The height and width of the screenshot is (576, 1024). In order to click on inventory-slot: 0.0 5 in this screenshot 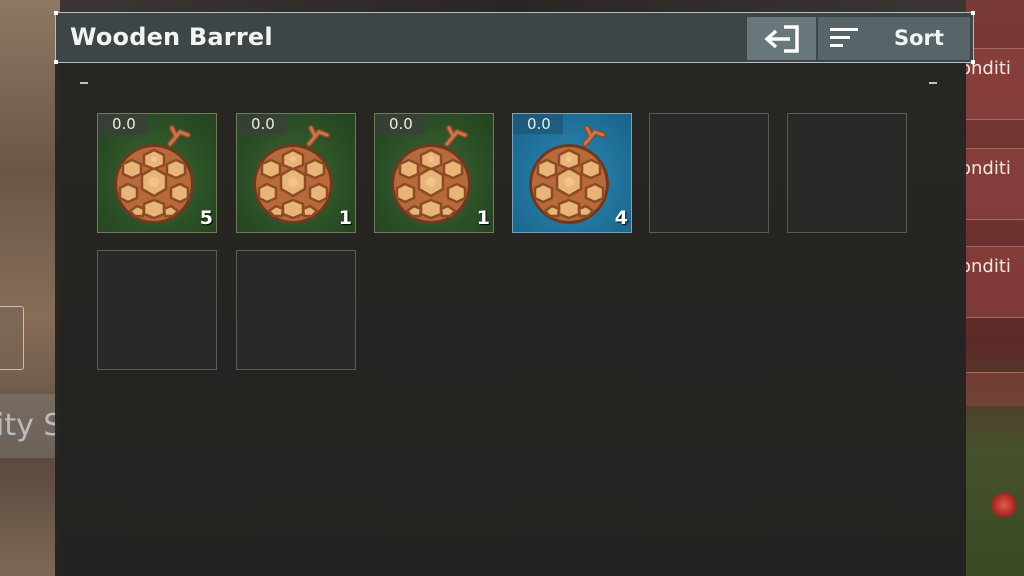, I will do `click(157, 173)`.